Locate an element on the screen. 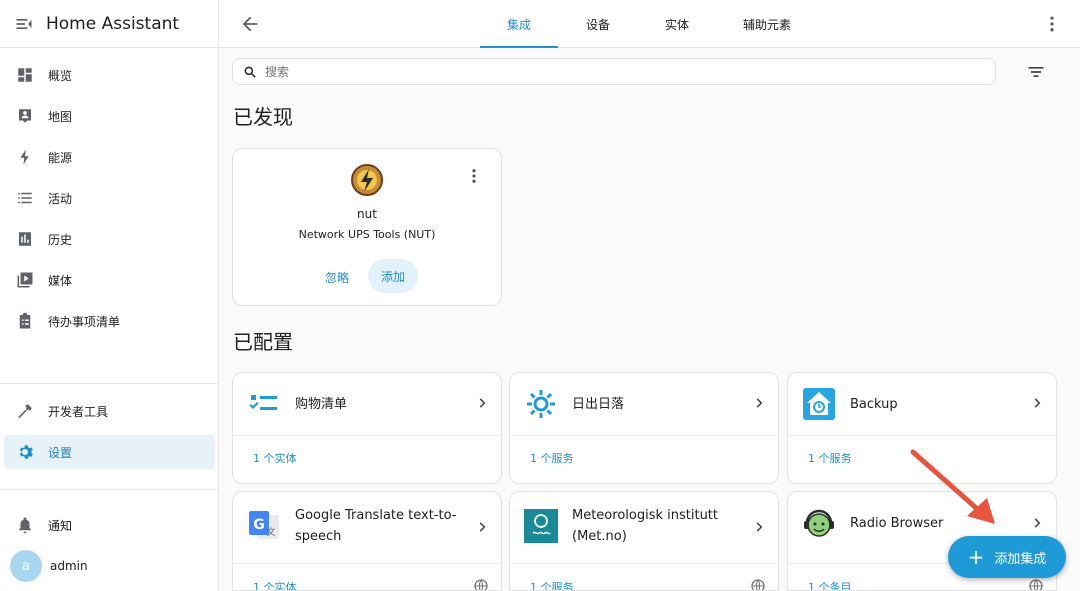 The image size is (1080, 591). integration-card-sun: 日出日落 1 个服务 is located at coordinates (644, 428).